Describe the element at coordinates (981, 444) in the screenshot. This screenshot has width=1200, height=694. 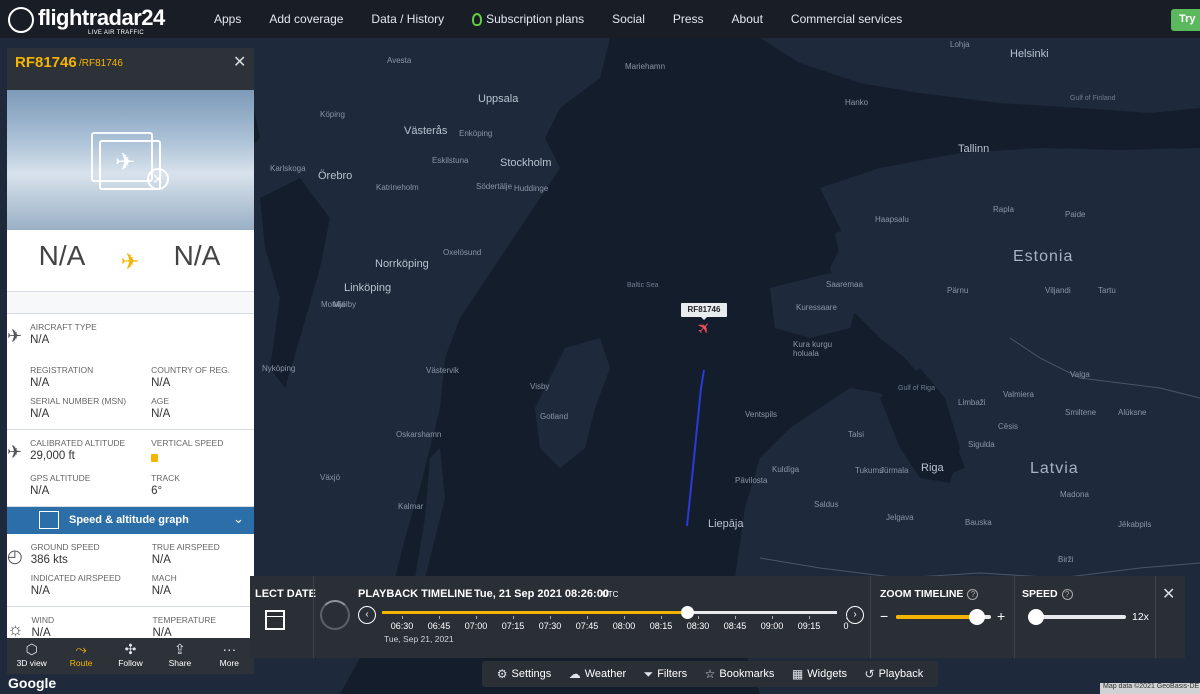
I see `map-label: Sigulda` at that location.